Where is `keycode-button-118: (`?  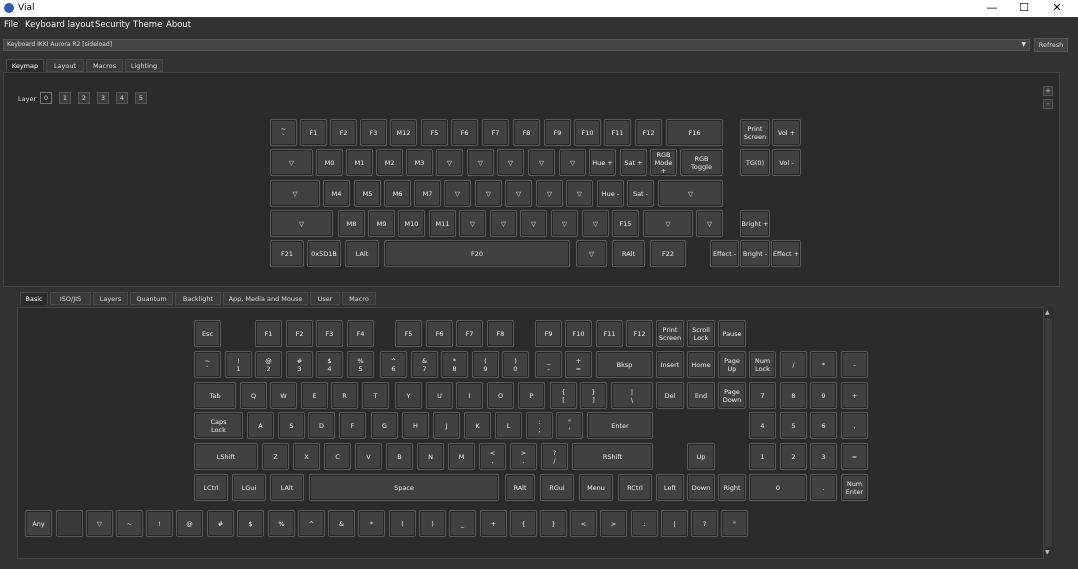 keycode-button-118: ( is located at coordinates (402, 523).